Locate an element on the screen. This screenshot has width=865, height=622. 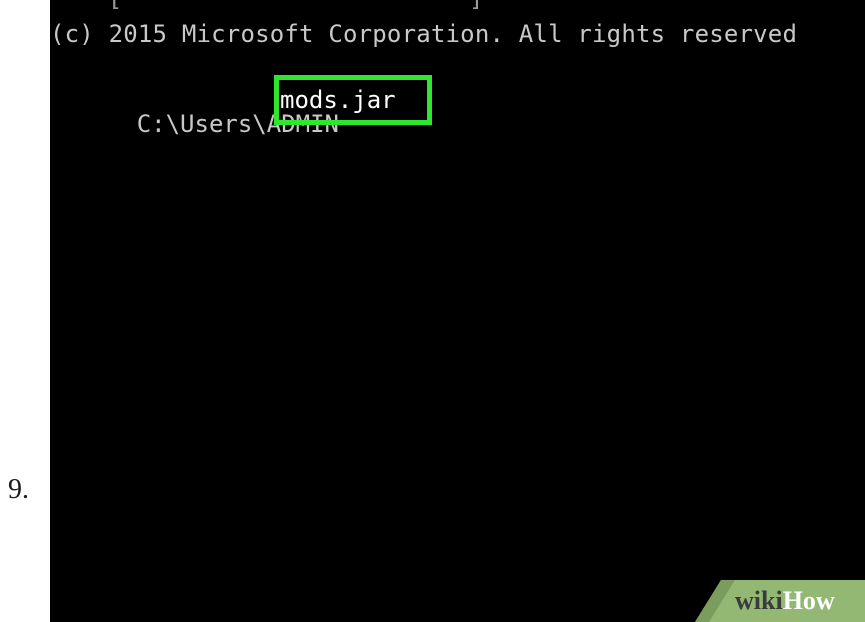
watermark-text: wikiHow is located at coordinates (785, 601).